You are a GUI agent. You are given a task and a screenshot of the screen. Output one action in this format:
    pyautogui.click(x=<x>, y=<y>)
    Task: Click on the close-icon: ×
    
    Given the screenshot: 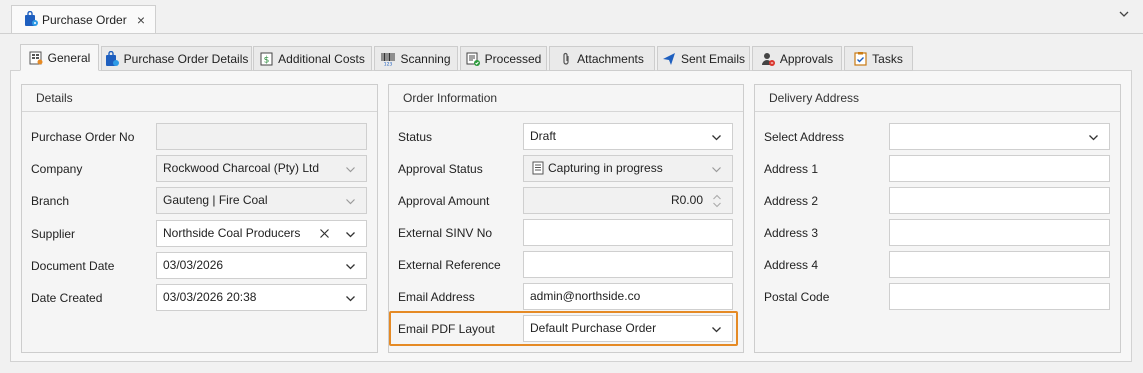 What is the action you would take?
    pyautogui.click(x=141, y=20)
    